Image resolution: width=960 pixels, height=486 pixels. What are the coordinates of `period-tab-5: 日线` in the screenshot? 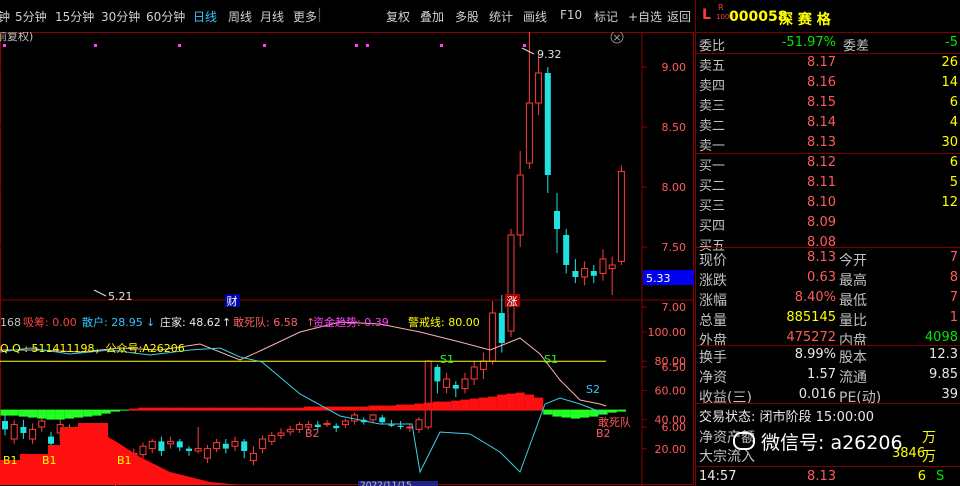 It's located at (205, 16).